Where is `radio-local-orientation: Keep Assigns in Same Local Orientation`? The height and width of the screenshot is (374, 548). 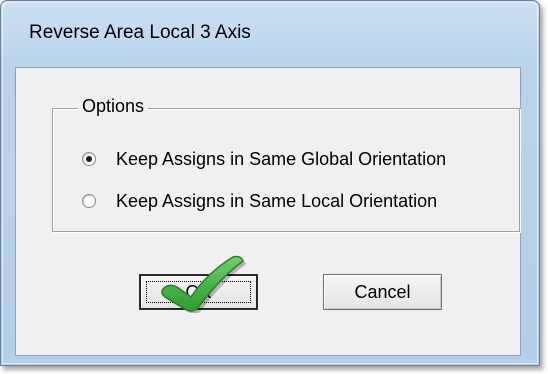 radio-local-orientation: Keep Assigns in Same Local Orientation is located at coordinates (259, 201).